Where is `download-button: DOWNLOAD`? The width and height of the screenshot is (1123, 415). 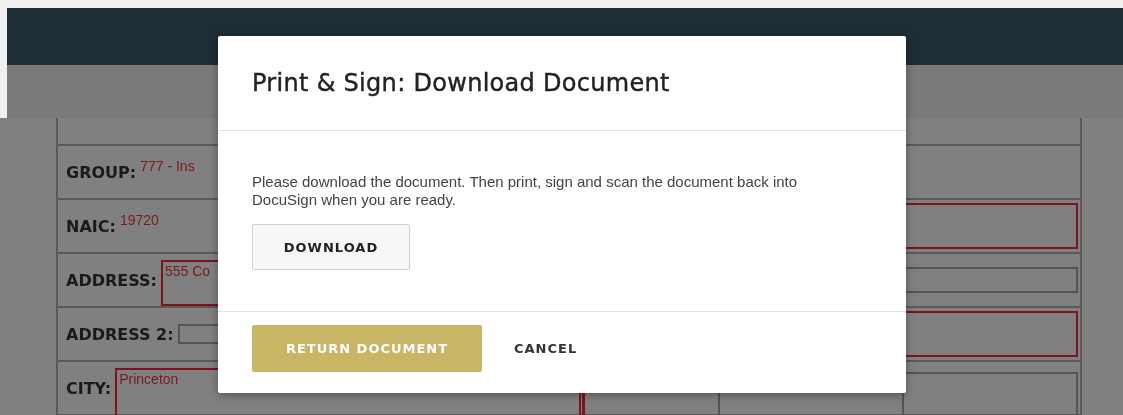 download-button: DOWNLOAD is located at coordinates (331, 247).